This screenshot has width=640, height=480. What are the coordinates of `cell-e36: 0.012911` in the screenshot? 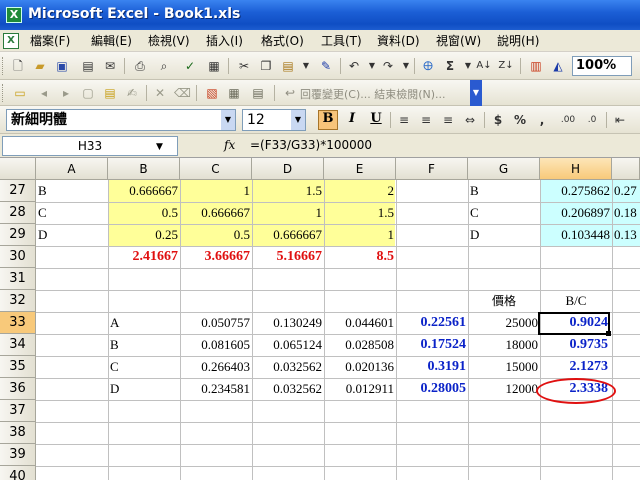 It's located at (360, 389).